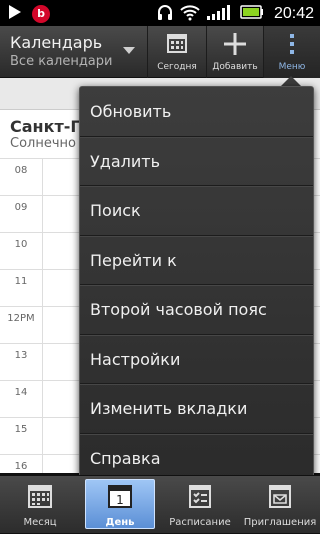 The width and height of the screenshot is (320, 534). What do you see at coordinates (292, 67) in the screenshot?
I see `menu-label: Меню` at bounding box center [292, 67].